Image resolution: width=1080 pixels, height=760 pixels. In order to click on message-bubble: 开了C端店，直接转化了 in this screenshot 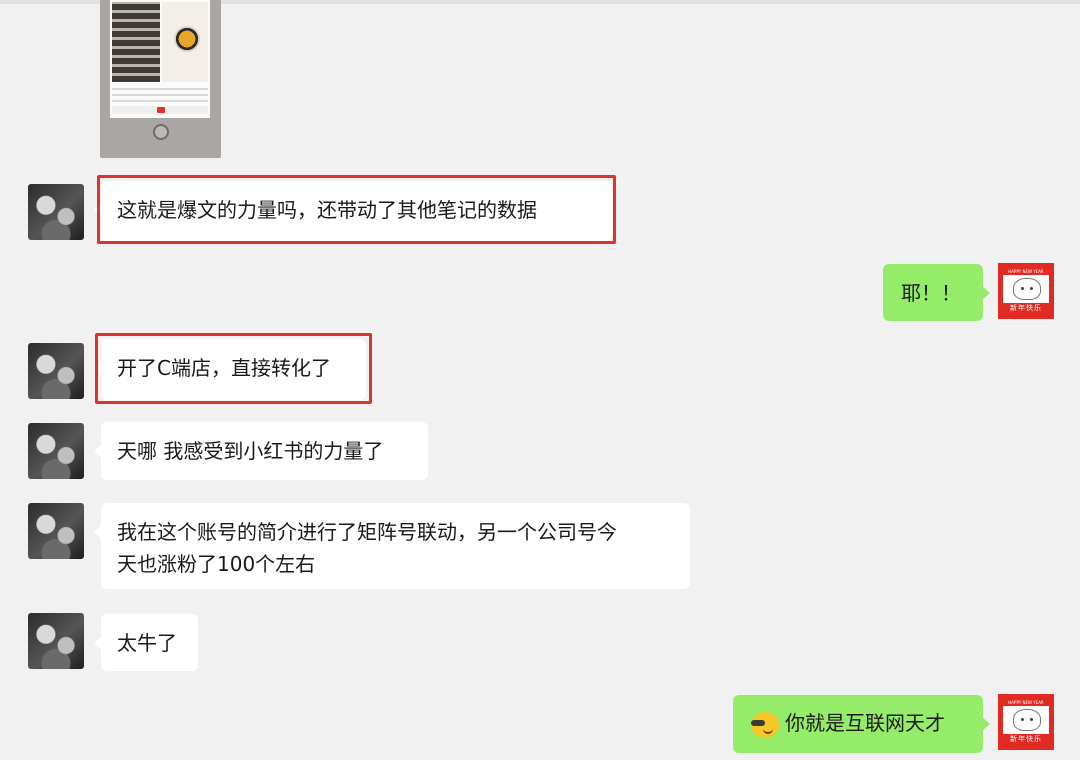, I will do `click(230, 369)`.